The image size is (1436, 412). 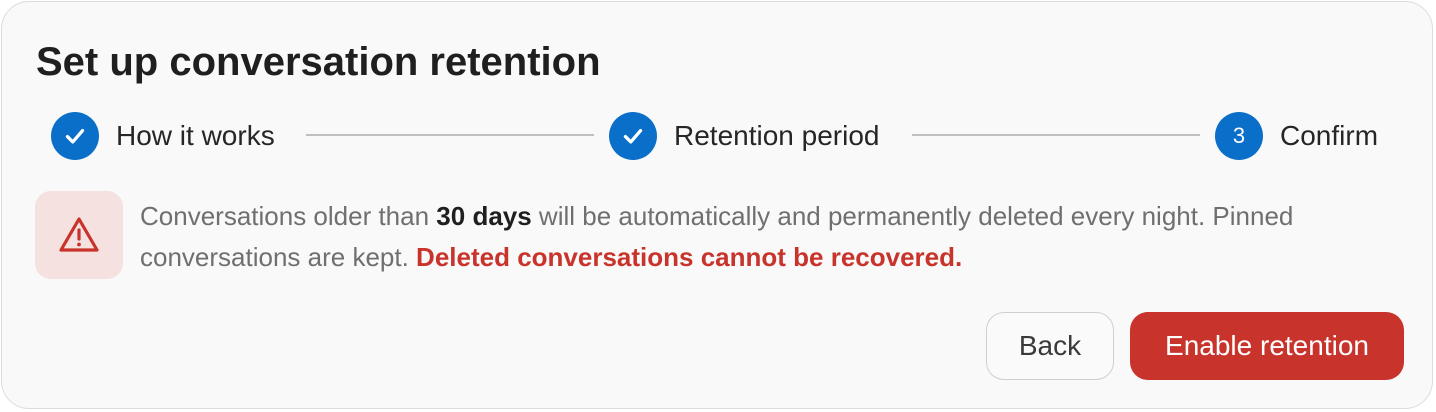 I want to click on step-2-label: Retention period, so click(x=777, y=135).